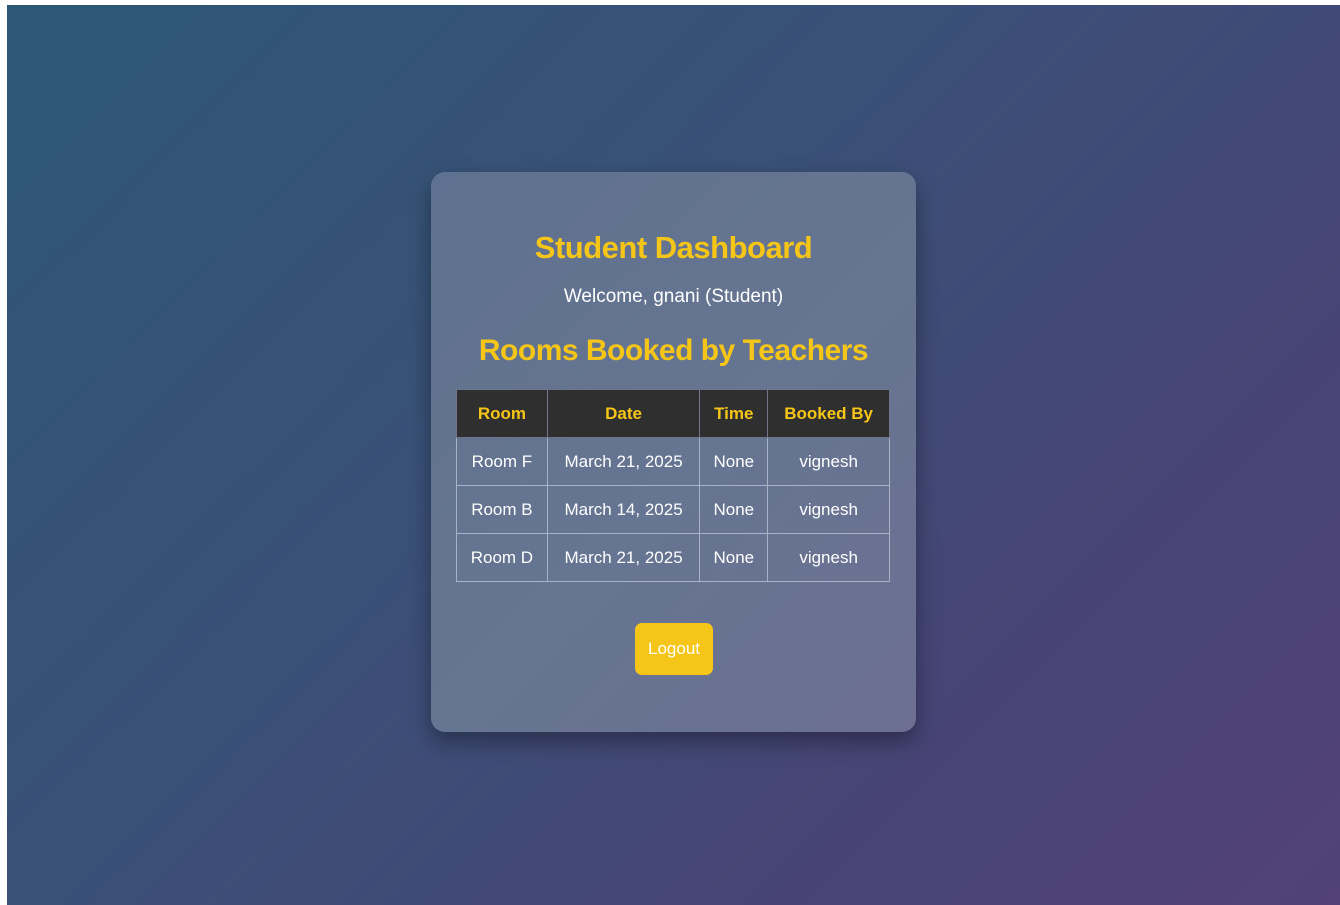 Image resolution: width=1340 pixels, height=905 pixels. What do you see at coordinates (673, 296) in the screenshot?
I see `welcome-message: Welcome, gnani (Student)` at bounding box center [673, 296].